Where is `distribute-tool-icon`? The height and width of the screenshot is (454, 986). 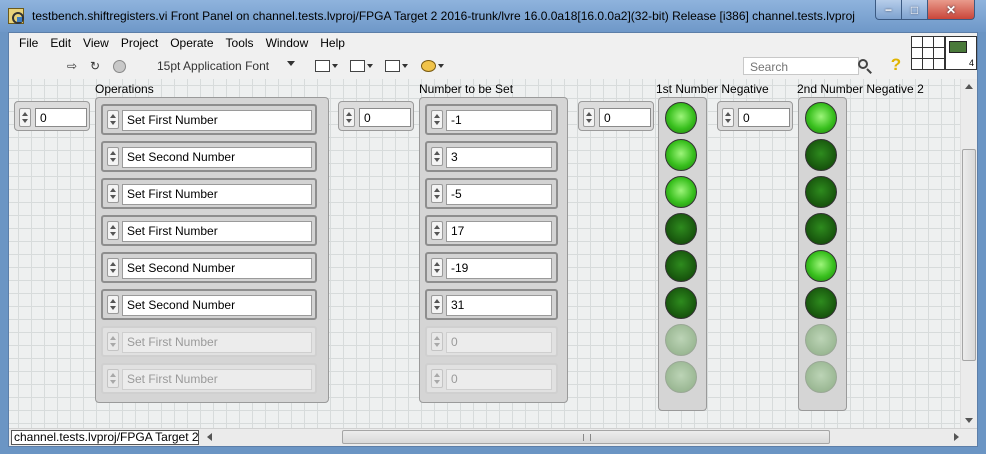 distribute-tool-icon is located at coordinates (361, 66).